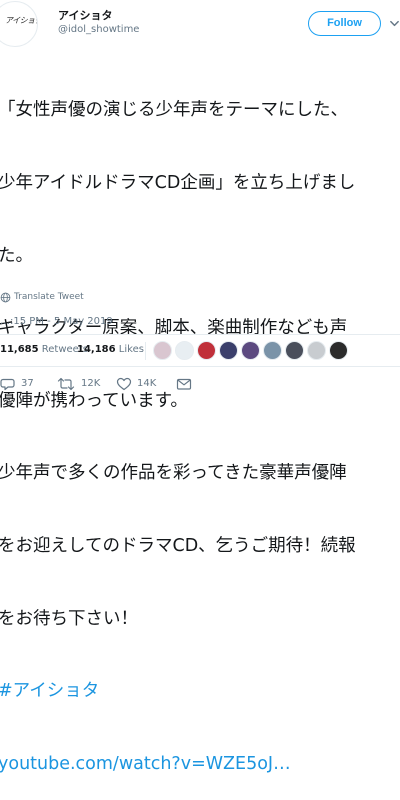 The height and width of the screenshot is (800, 400). What do you see at coordinates (344, 23) in the screenshot?
I see `follow-button: Follow` at bounding box center [344, 23].